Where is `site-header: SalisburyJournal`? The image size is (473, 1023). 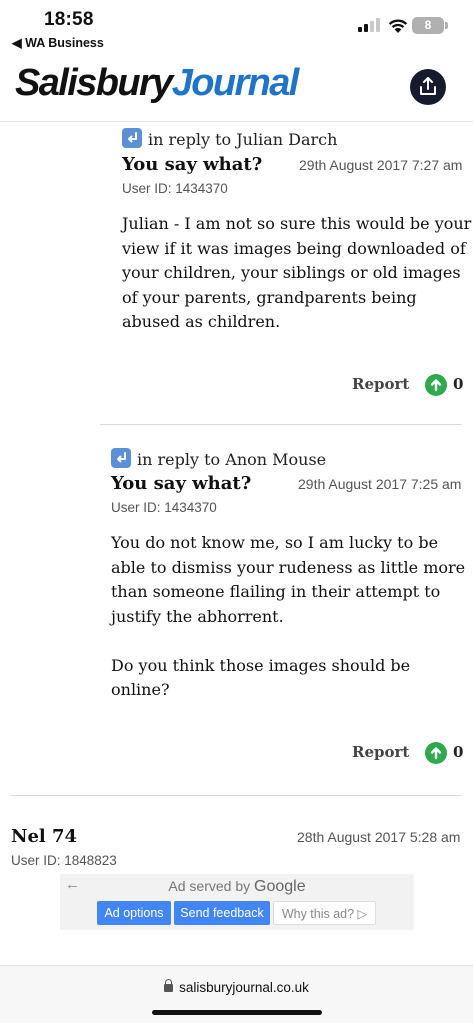
site-header: SalisburyJournal is located at coordinates (236, 87).